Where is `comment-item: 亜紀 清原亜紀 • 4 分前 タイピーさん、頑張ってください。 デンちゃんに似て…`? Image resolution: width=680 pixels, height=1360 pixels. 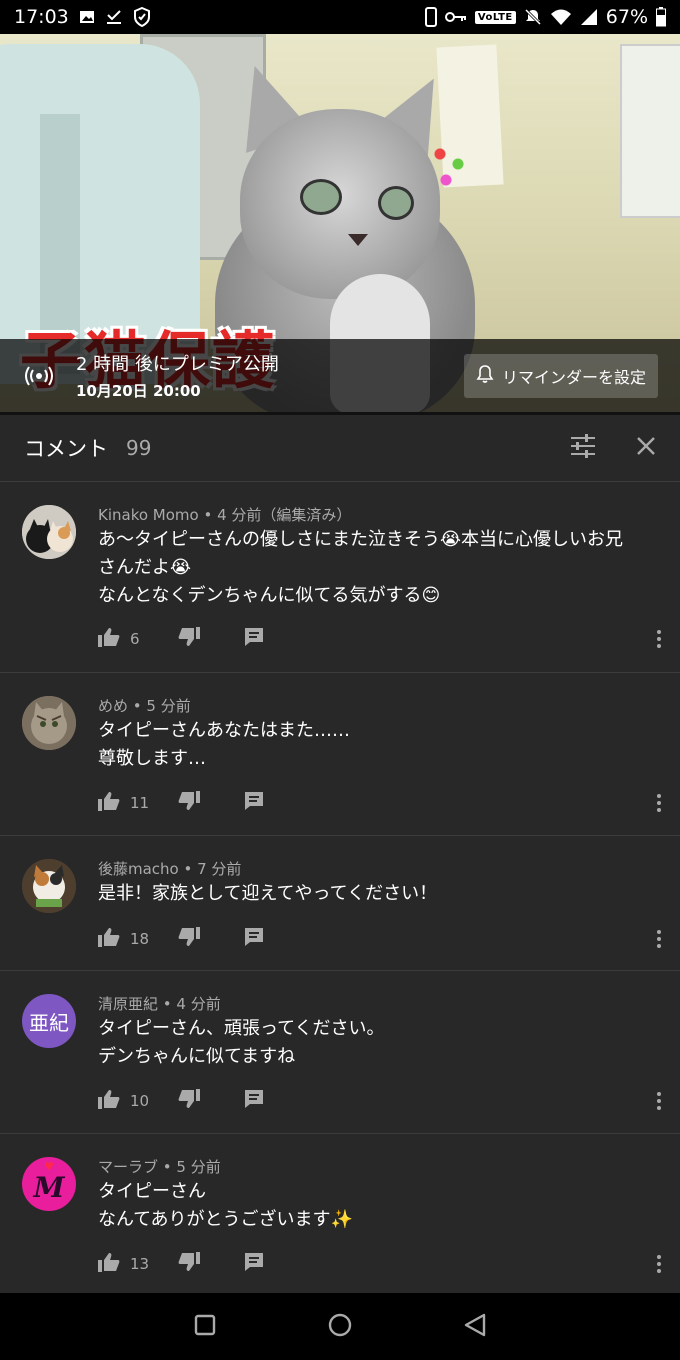
comment-item: 亜紀 清原亜紀 • 4 分前 タイピーさん、頑張ってください。 デンちゃんに似て… is located at coordinates (340, 1053).